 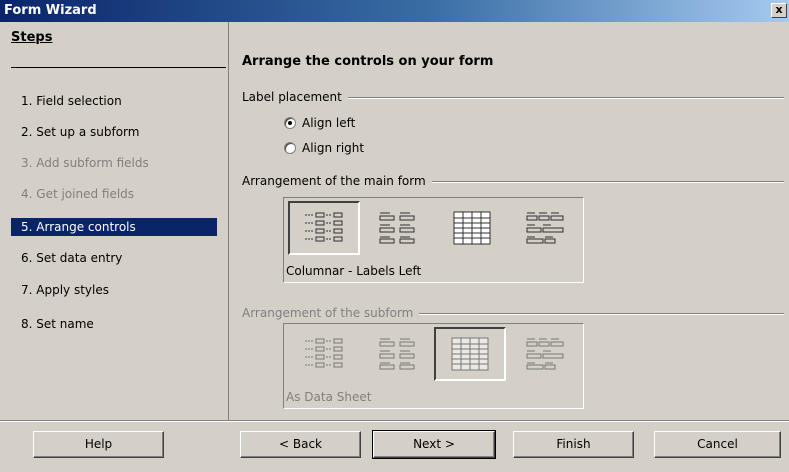 I want to click on subform-data-sheet, so click(x=470, y=354).